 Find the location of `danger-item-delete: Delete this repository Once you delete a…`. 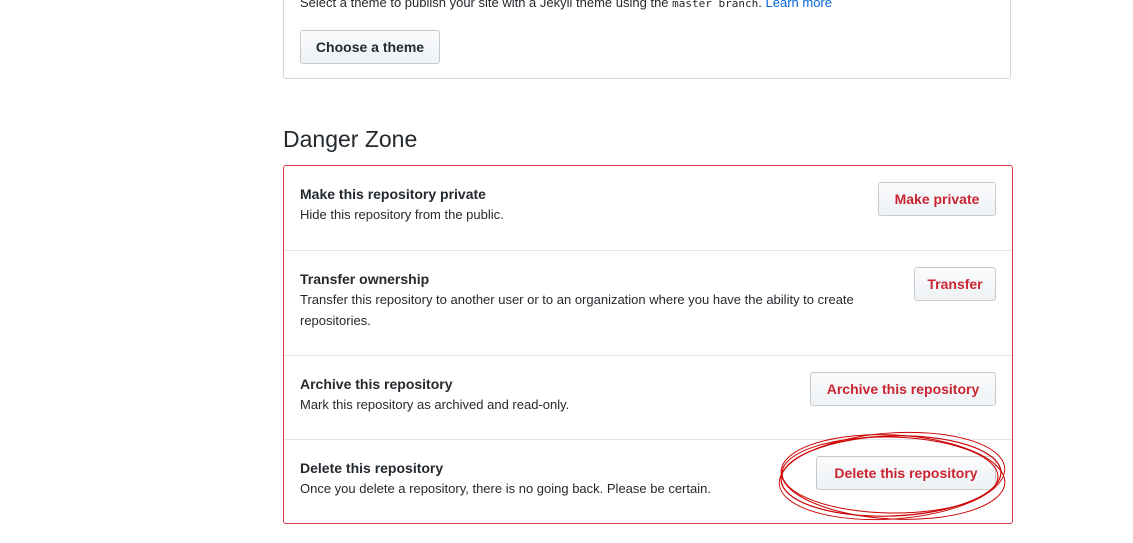

danger-item-delete: Delete this repository Once you delete a… is located at coordinates (648, 481).